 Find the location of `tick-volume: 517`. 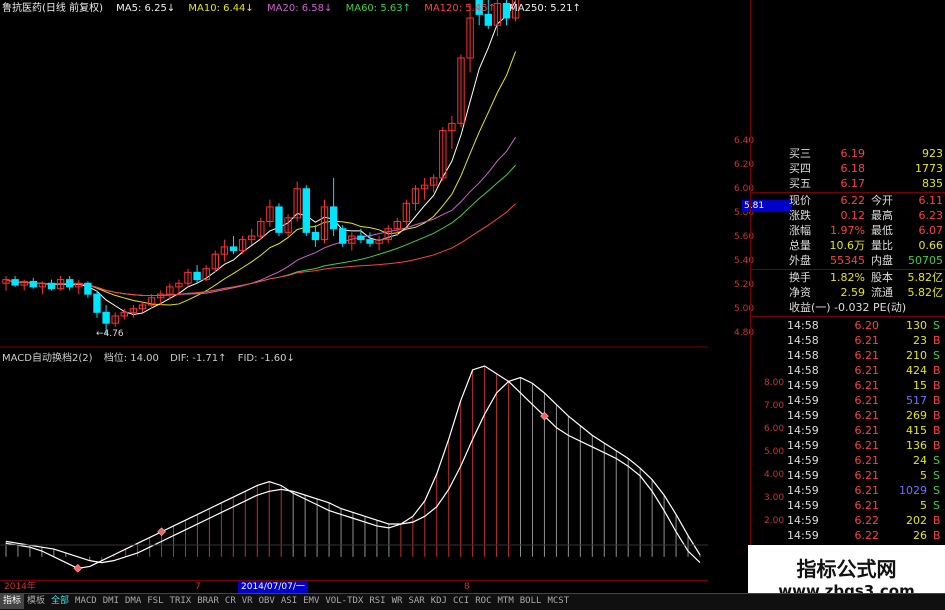

tick-volume: 517 is located at coordinates (916, 400).